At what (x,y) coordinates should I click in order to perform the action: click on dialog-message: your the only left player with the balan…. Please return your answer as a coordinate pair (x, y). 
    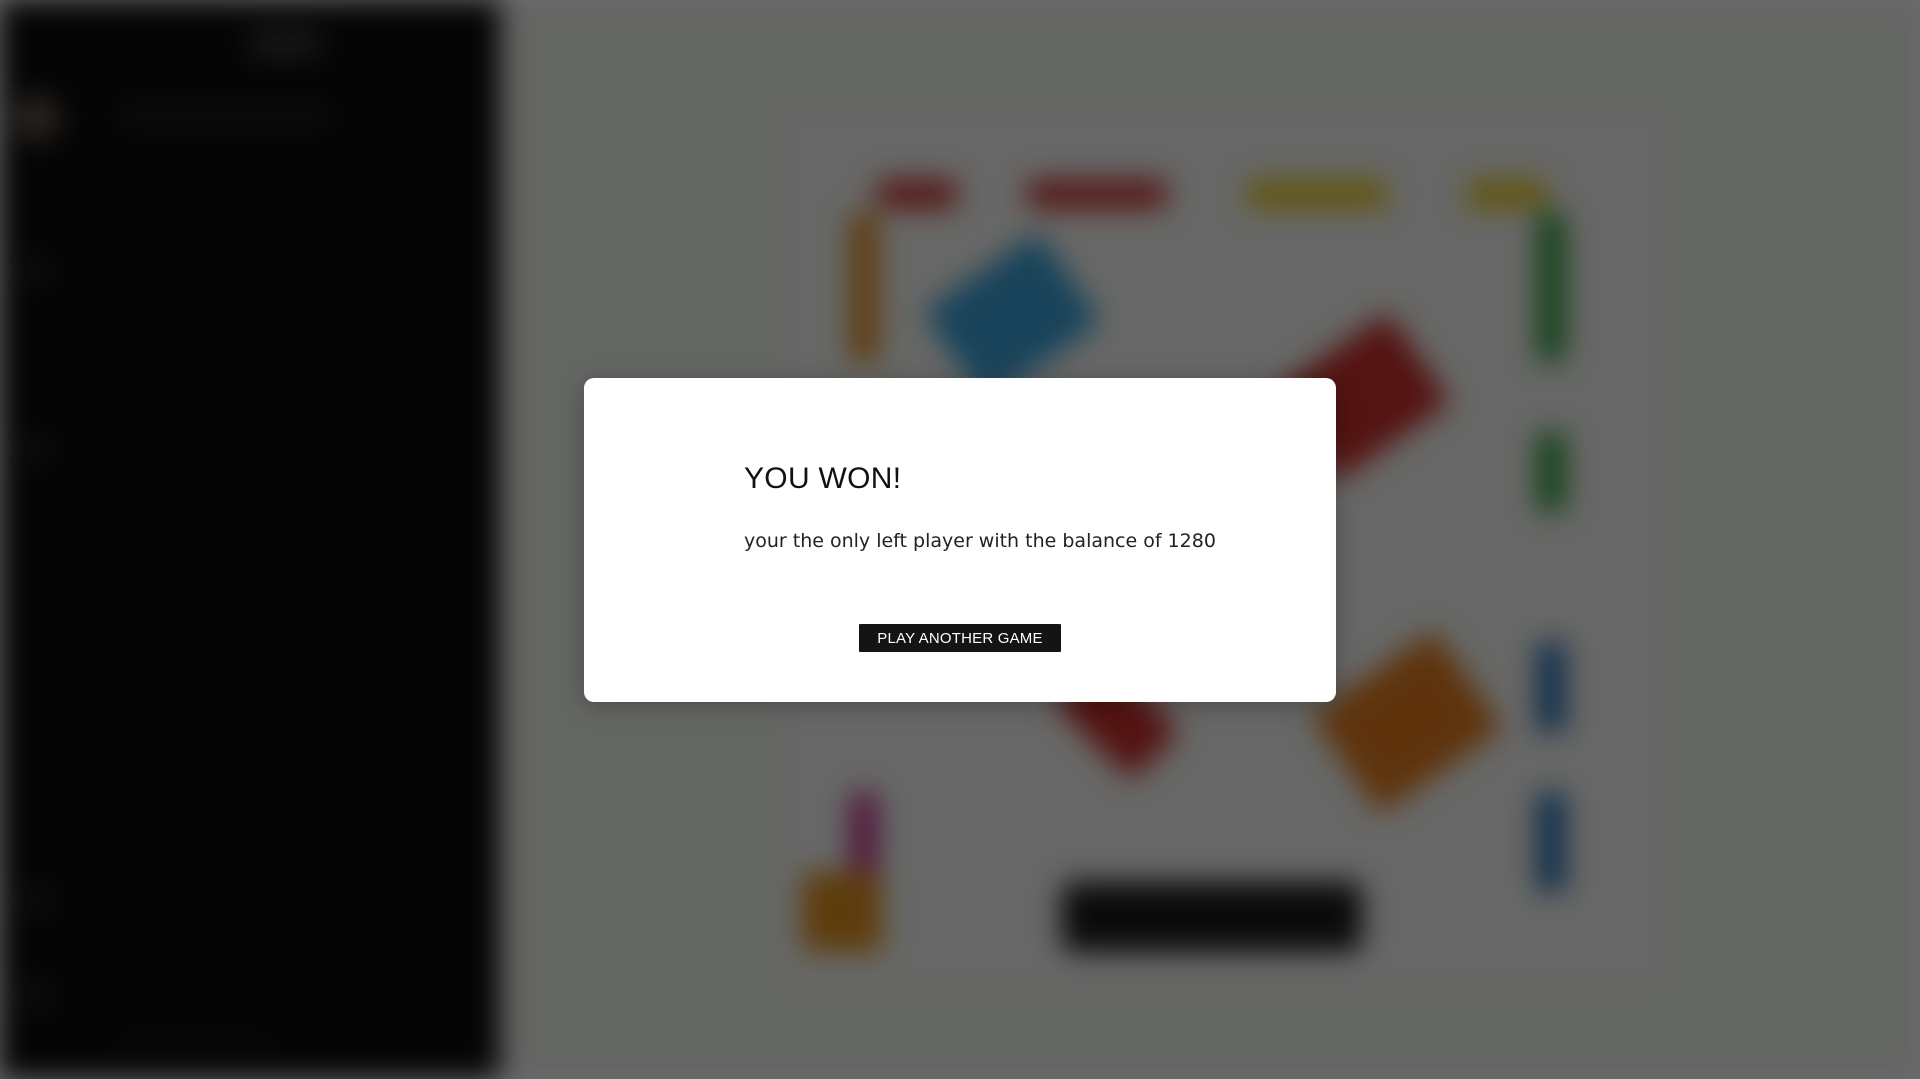
    Looking at the image, I should click on (980, 541).